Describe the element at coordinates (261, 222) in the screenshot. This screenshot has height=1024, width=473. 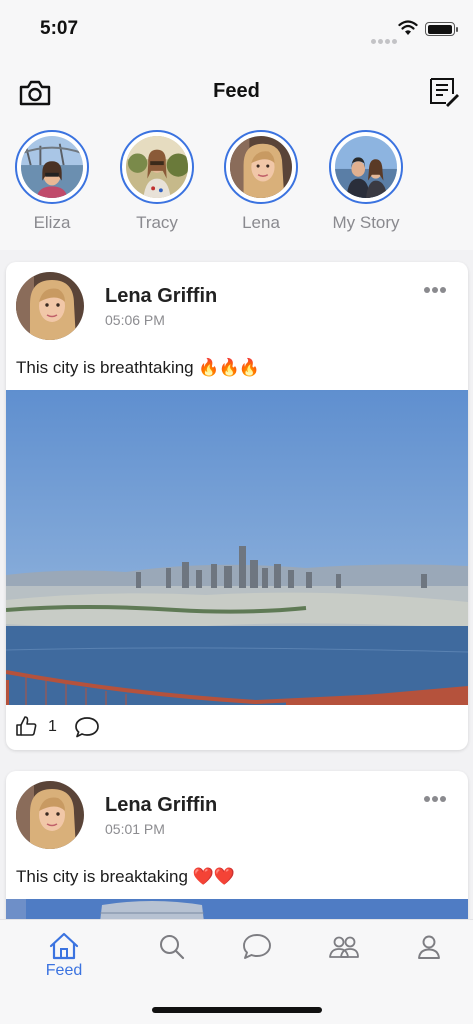
I see `story-name: Lena` at that location.